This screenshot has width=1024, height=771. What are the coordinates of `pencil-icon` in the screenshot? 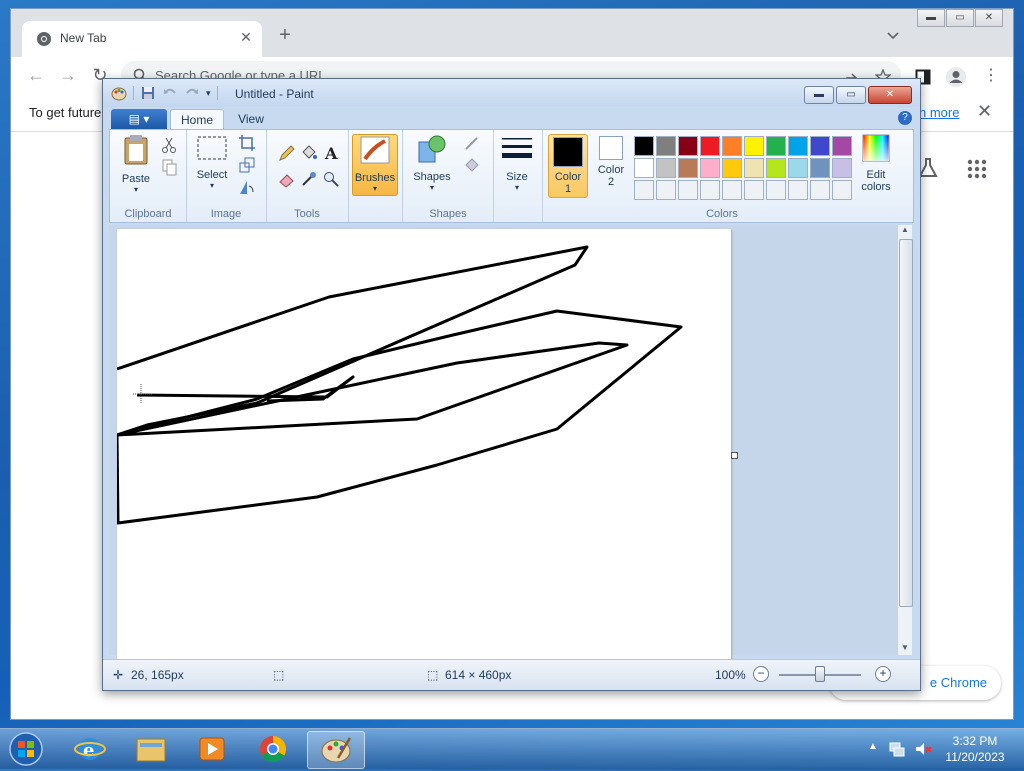 It's located at (287, 153).